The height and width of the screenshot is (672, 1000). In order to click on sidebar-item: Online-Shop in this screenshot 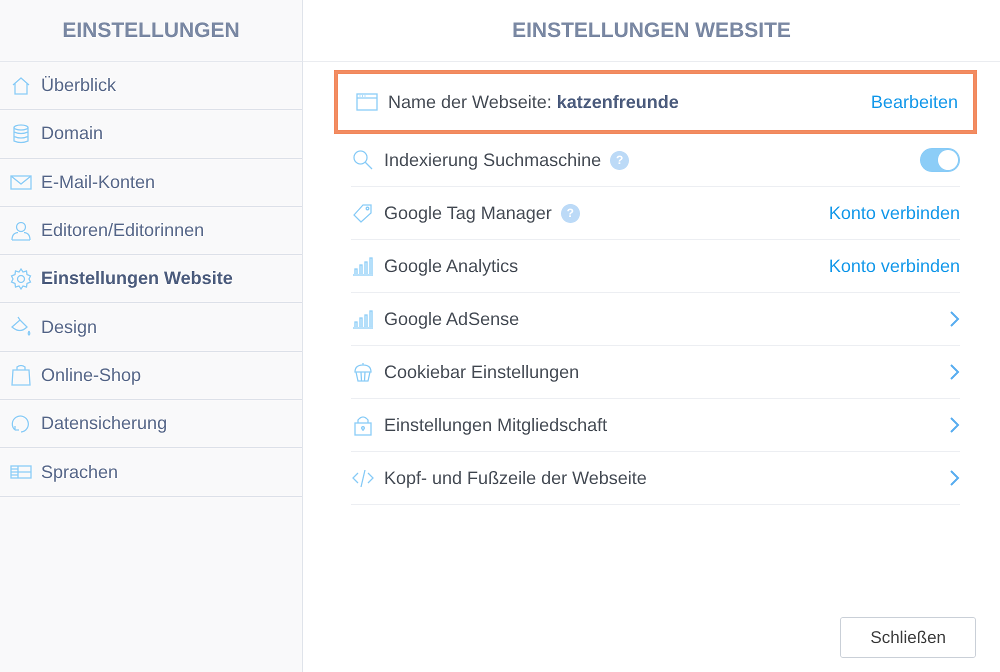, I will do `click(151, 376)`.